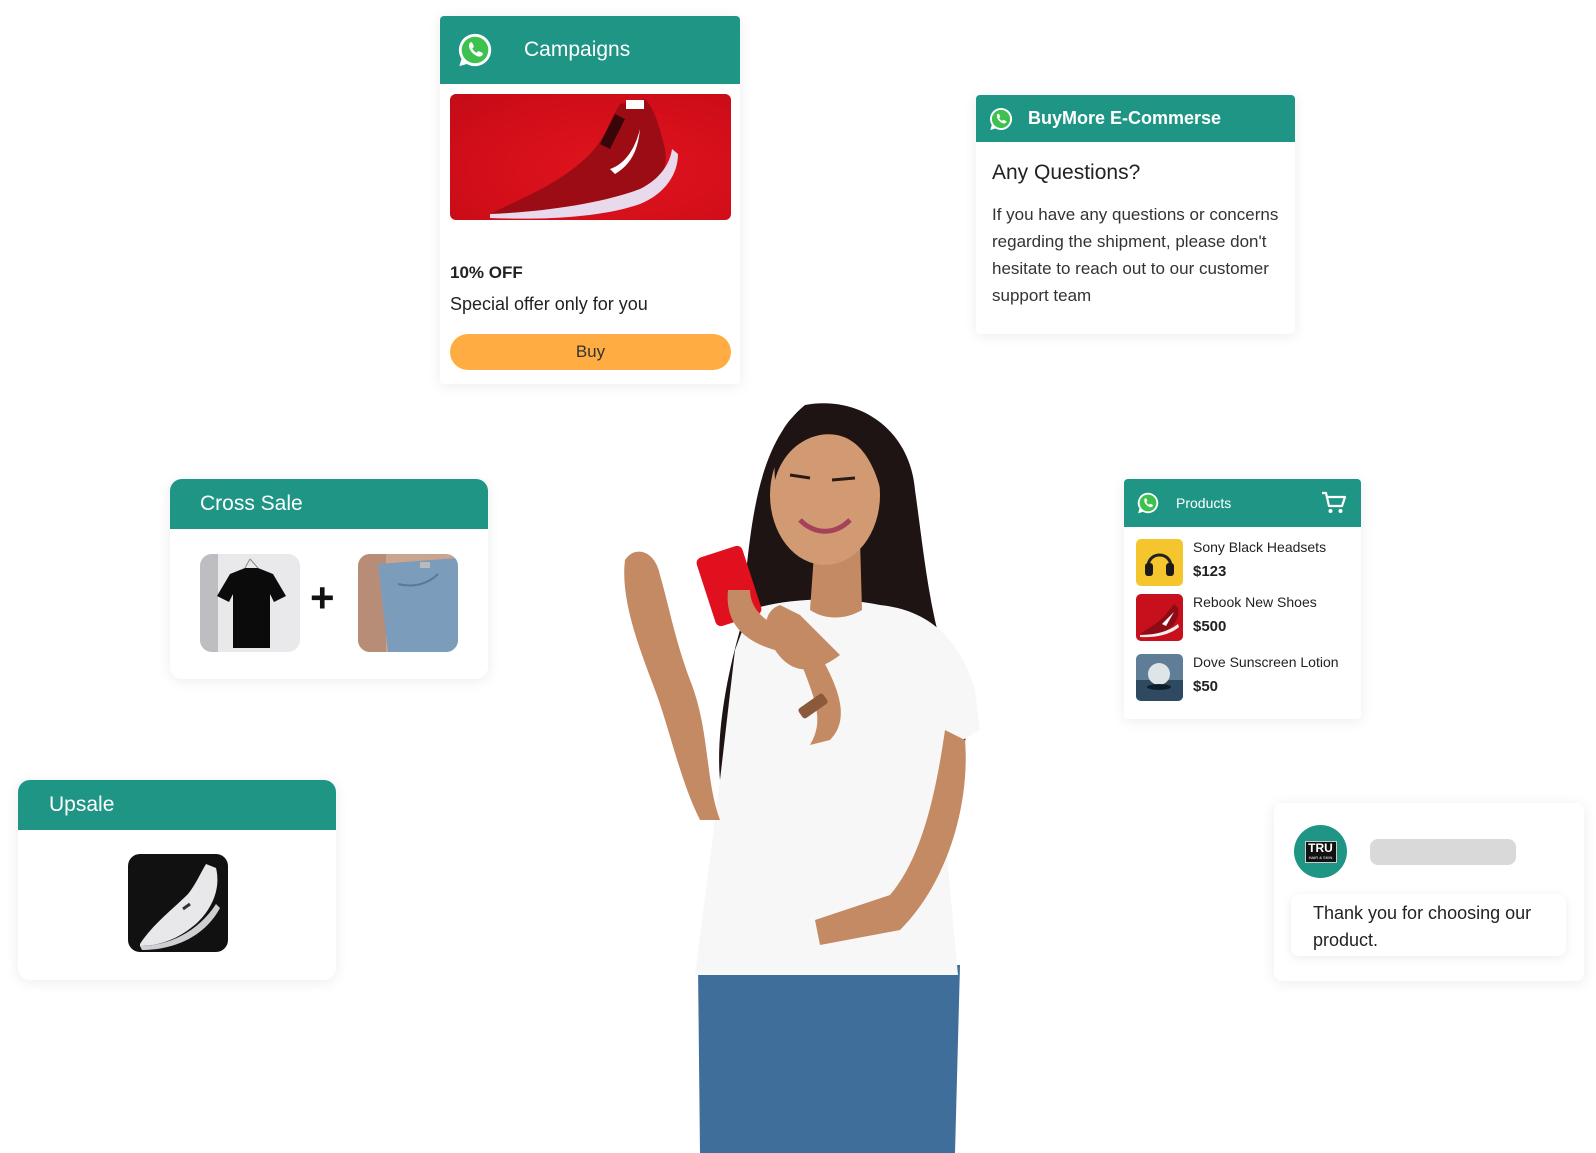 The height and width of the screenshot is (1153, 1596). What do you see at coordinates (1248, 679) in the screenshot?
I see `product-item: Dove Sunscreen Lotion $50` at bounding box center [1248, 679].